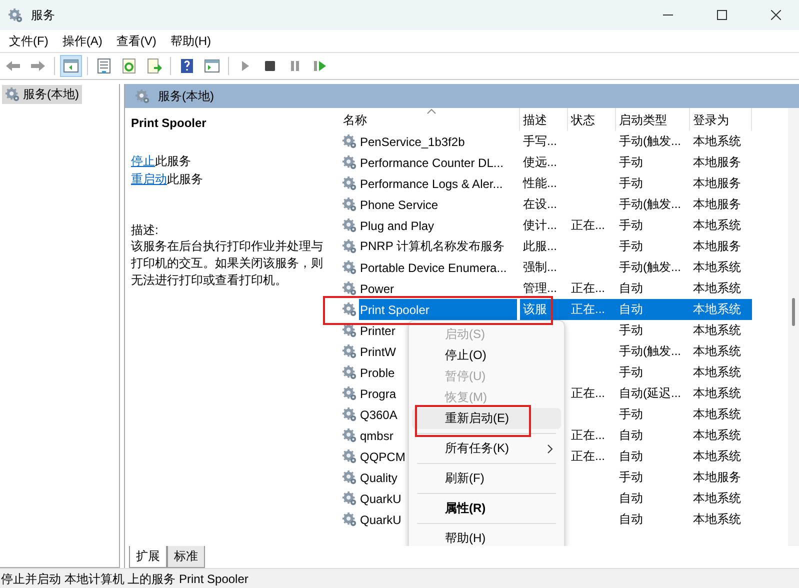 The height and width of the screenshot is (588, 799). Describe the element at coordinates (793, 312) in the screenshot. I see `scrollbar-thumb` at that location.